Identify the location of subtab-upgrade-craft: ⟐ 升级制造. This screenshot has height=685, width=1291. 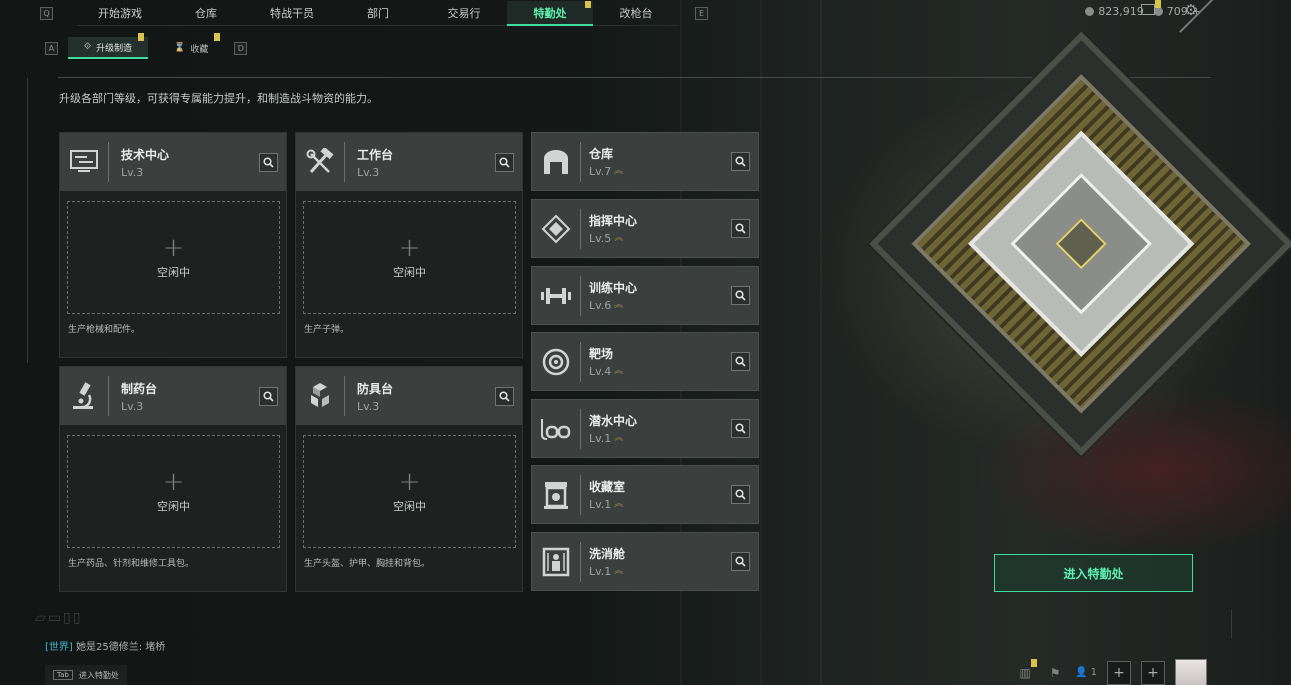
(108, 46).